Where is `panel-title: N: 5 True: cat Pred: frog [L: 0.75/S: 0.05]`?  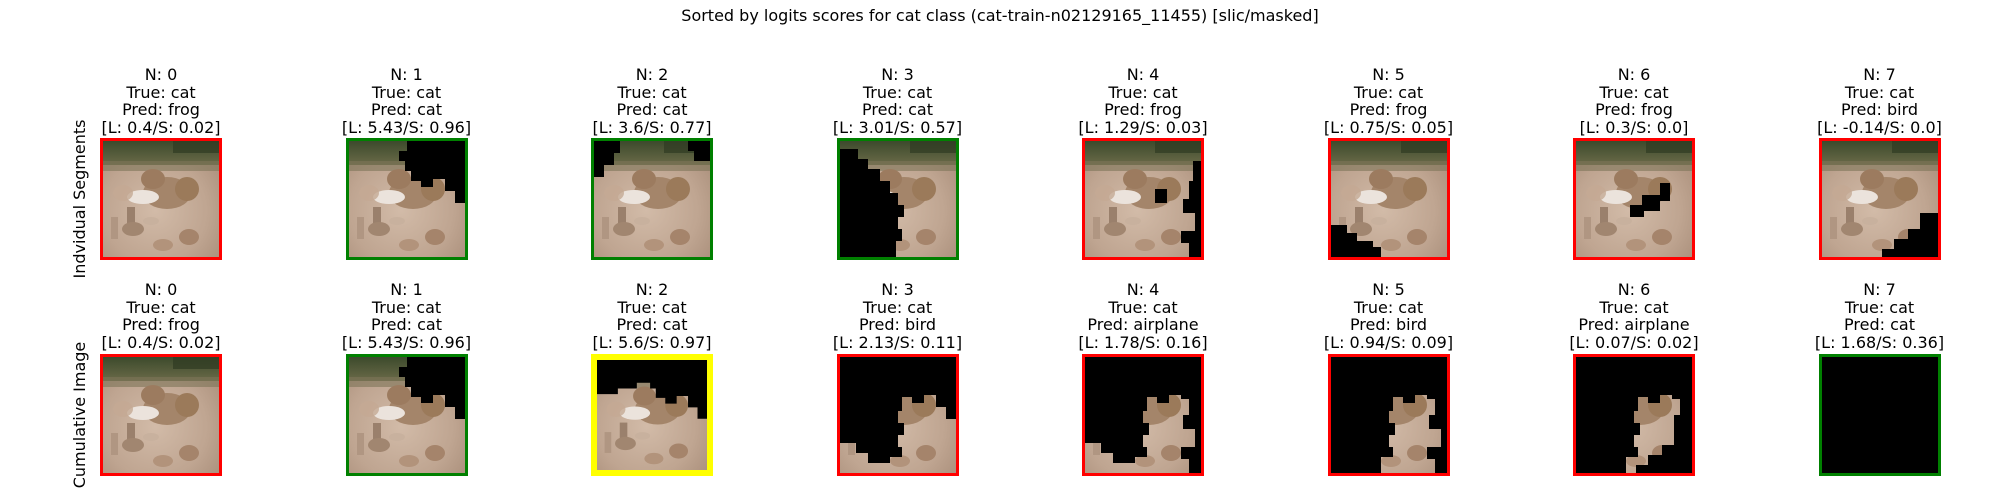
panel-title: N: 5 True: cat Pred: frog [L: 0.75/S: 0.05] is located at coordinates (1389, 101).